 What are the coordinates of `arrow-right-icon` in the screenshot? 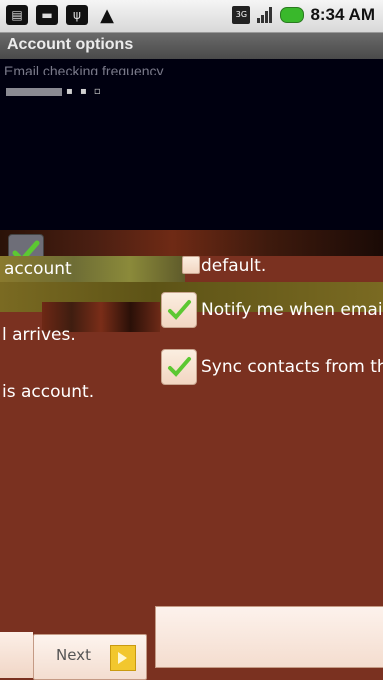 It's located at (123, 658).